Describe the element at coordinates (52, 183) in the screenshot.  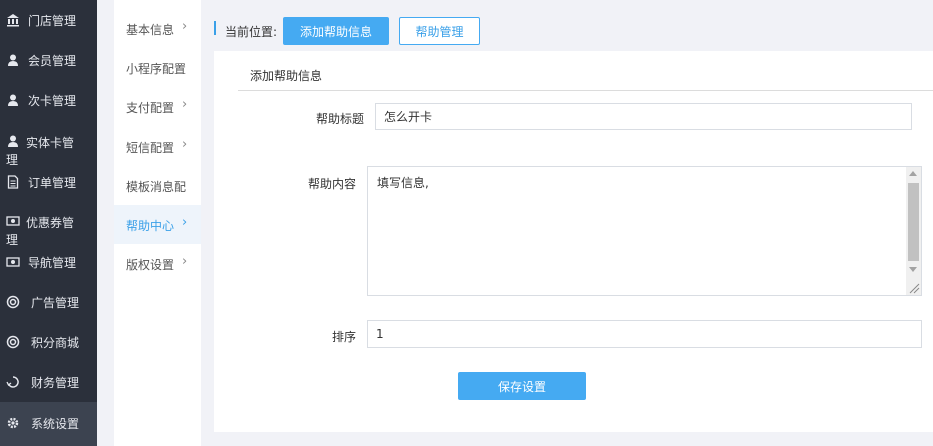
I see `sidebar-item-label: 订单管理` at that location.